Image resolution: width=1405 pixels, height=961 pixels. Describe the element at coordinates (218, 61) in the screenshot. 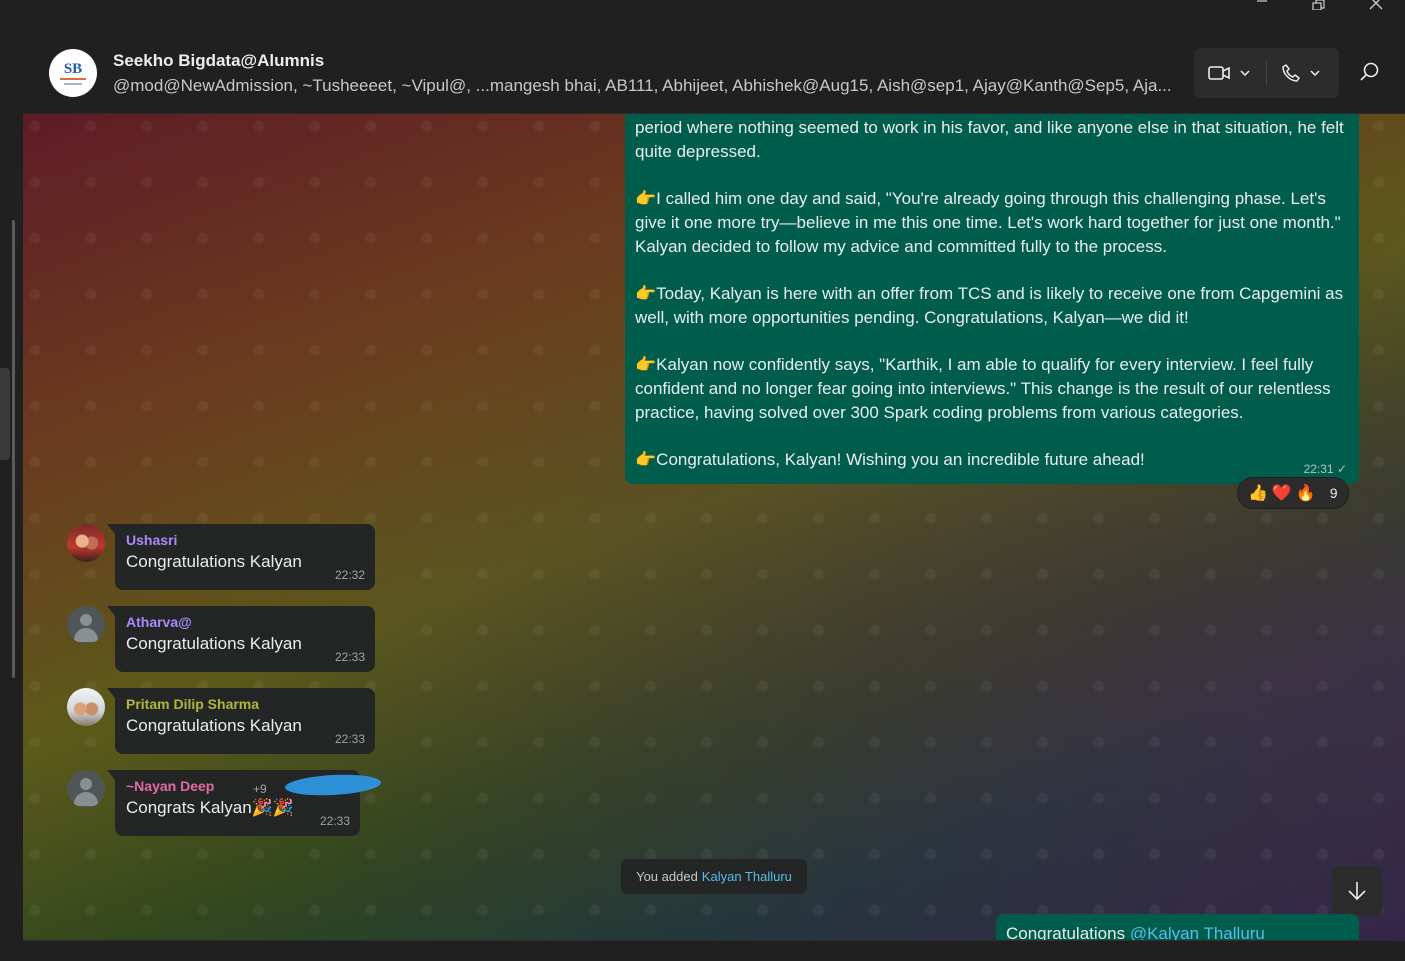

I see `group-name: Seekho Bigdata@Alumnis` at that location.